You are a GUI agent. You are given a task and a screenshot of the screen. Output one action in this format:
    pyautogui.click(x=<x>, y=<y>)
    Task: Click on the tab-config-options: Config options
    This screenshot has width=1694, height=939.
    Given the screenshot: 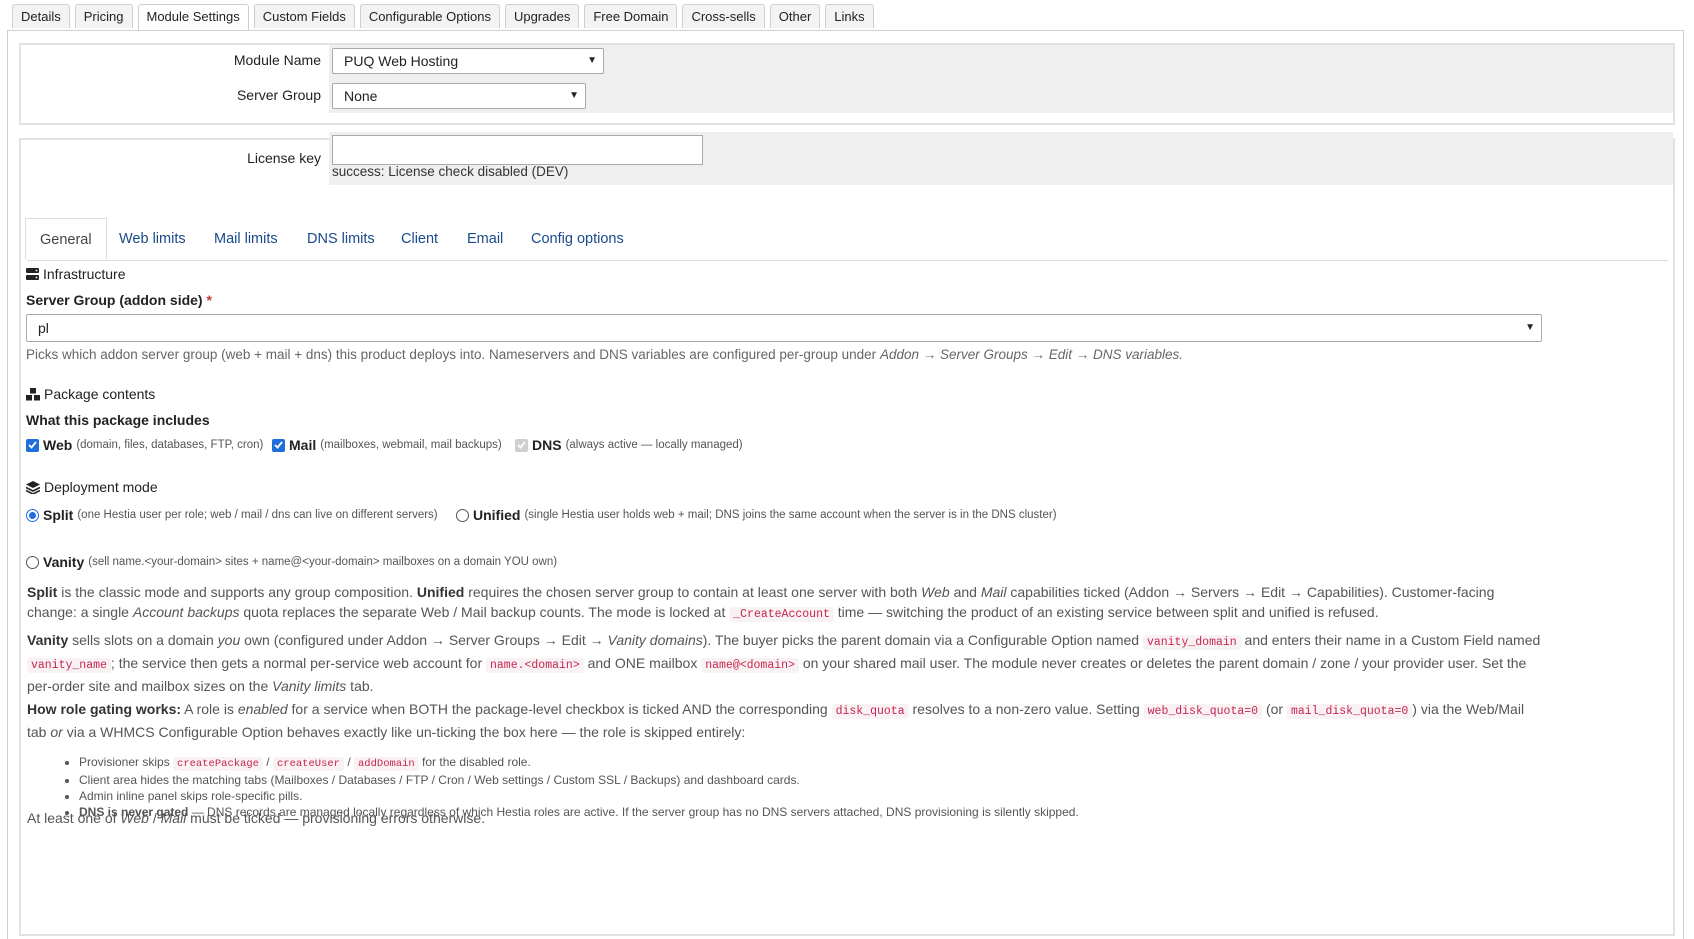 What is the action you would take?
    pyautogui.click(x=577, y=239)
    